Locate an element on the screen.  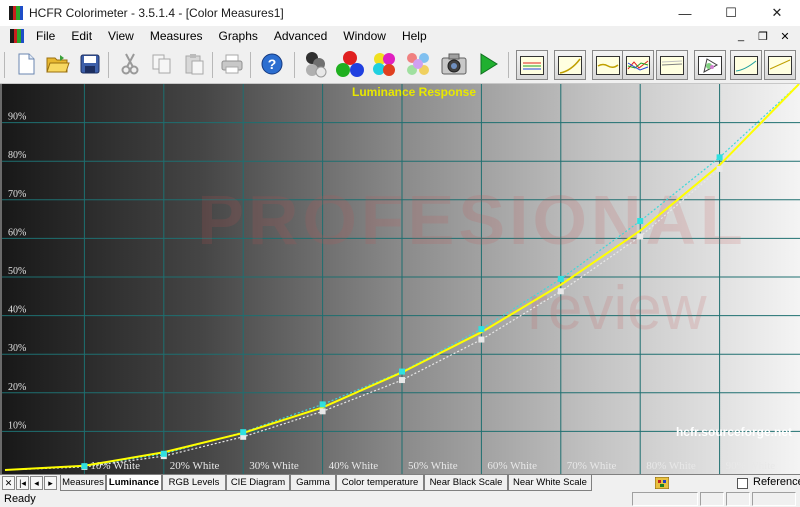
x-tick-label: 90% White is located at coordinates (751, 466).